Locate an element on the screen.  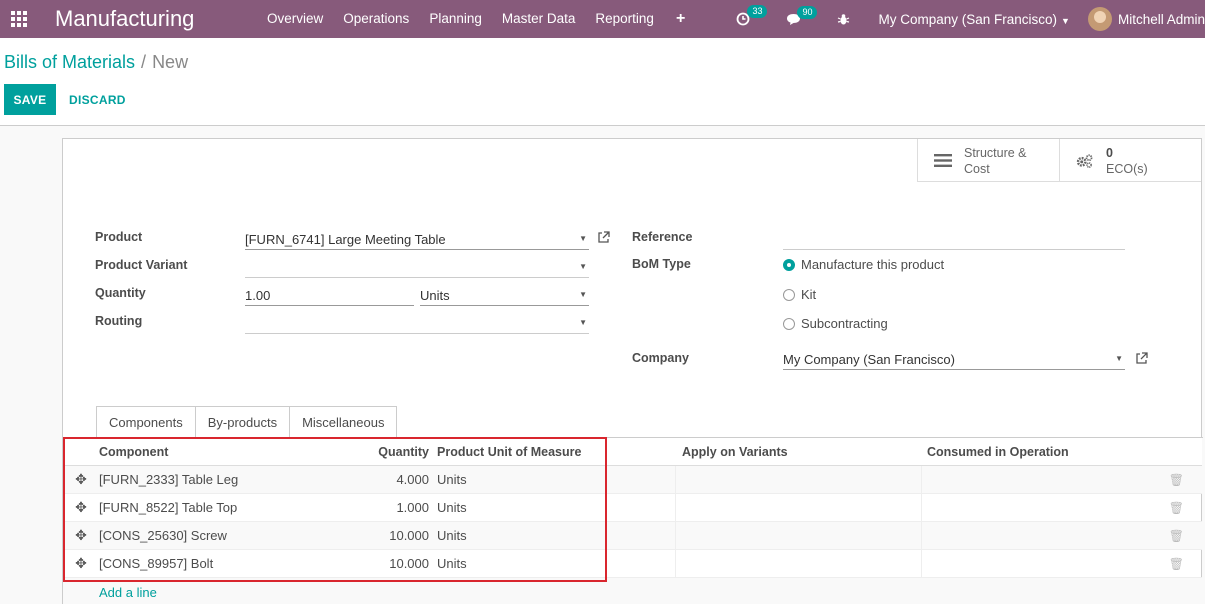
table-row: ✥ [FURN_2333] Table Leg 4.000 Units 🗑 is located at coordinates (632, 480).